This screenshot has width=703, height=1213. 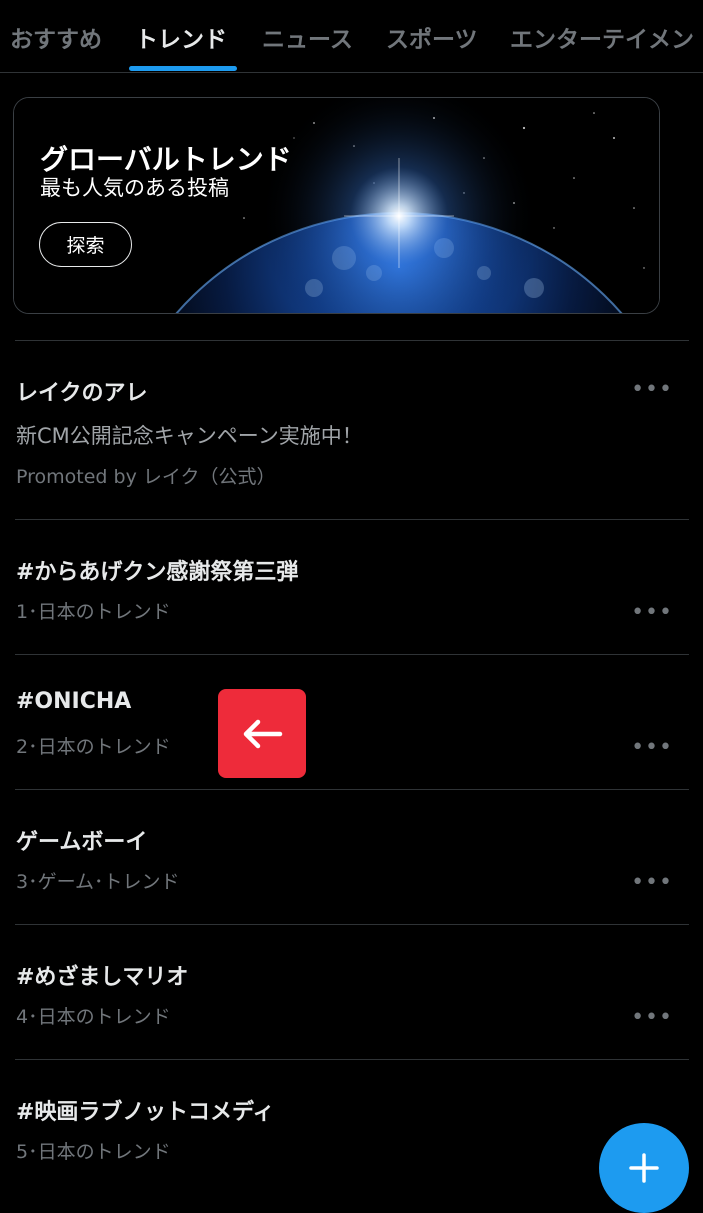 What do you see at coordinates (82, 393) in the screenshot?
I see `promoted-title: レイクのアレ` at bounding box center [82, 393].